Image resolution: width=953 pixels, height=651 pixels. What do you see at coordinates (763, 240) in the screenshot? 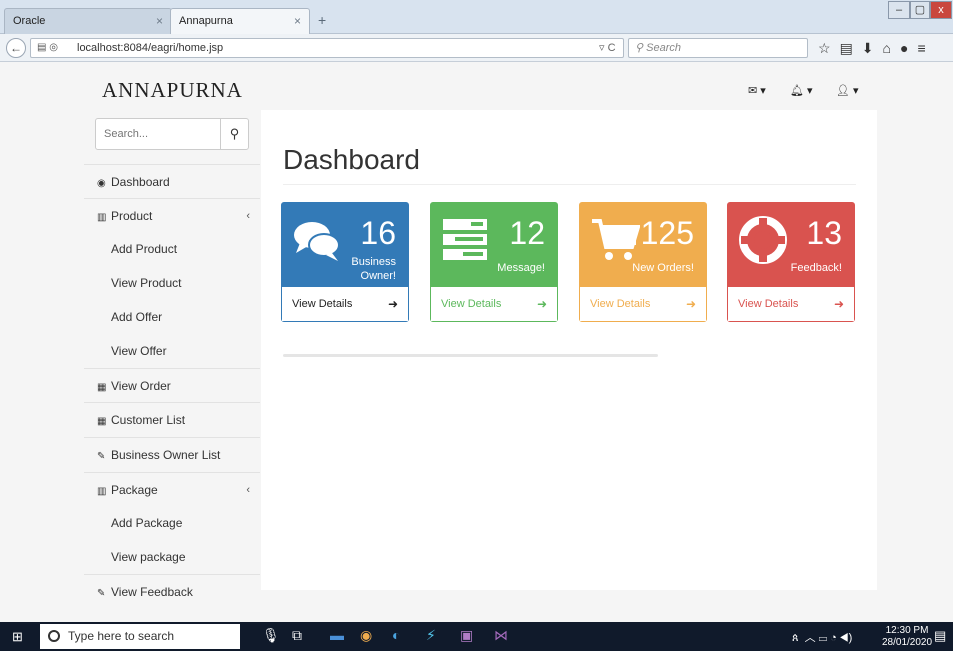
I see `support-icon` at bounding box center [763, 240].